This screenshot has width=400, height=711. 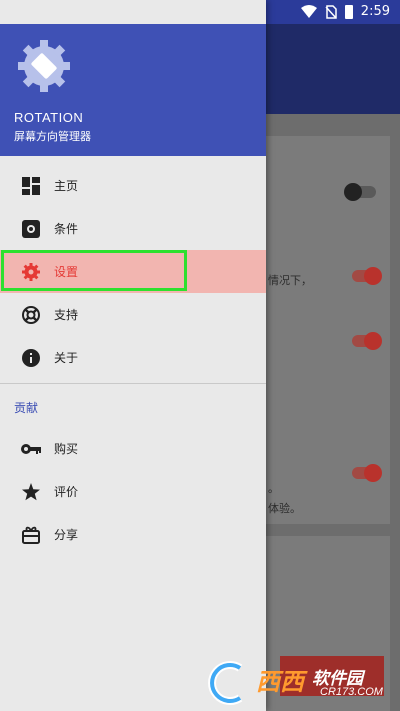 What do you see at coordinates (66, 492) in the screenshot?
I see `menu-item-label: 评价` at bounding box center [66, 492].